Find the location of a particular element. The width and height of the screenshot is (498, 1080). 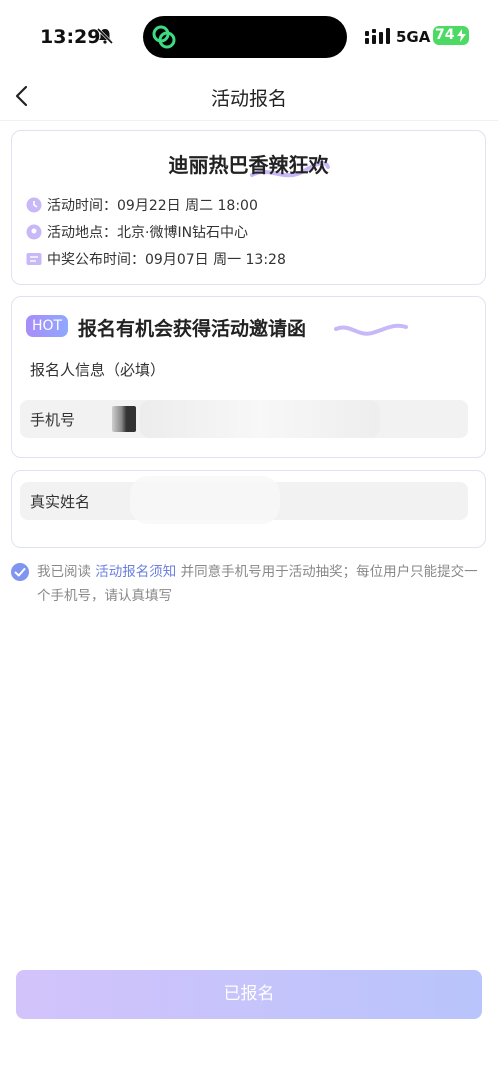

battery-level: 74 is located at coordinates (445, 35).